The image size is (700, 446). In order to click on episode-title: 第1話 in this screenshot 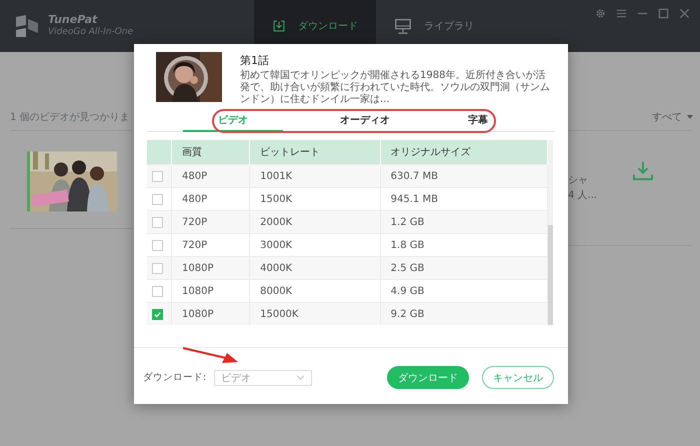, I will do `click(255, 60)`.